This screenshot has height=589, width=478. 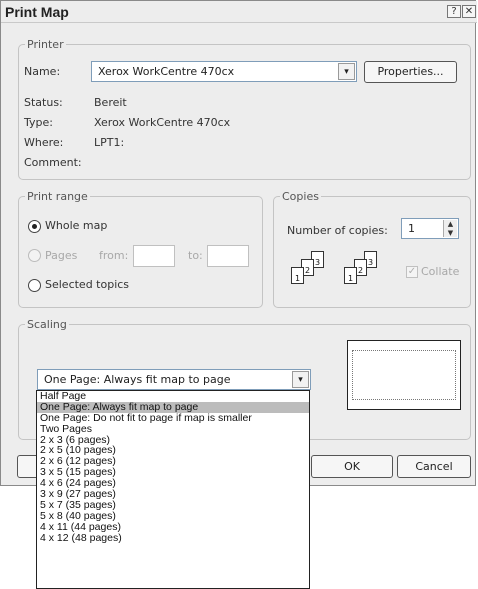 What do you see at coordinates (34, 226) in the screenshot?
I see `whole-map-radio` at bounding box center [34, 226].